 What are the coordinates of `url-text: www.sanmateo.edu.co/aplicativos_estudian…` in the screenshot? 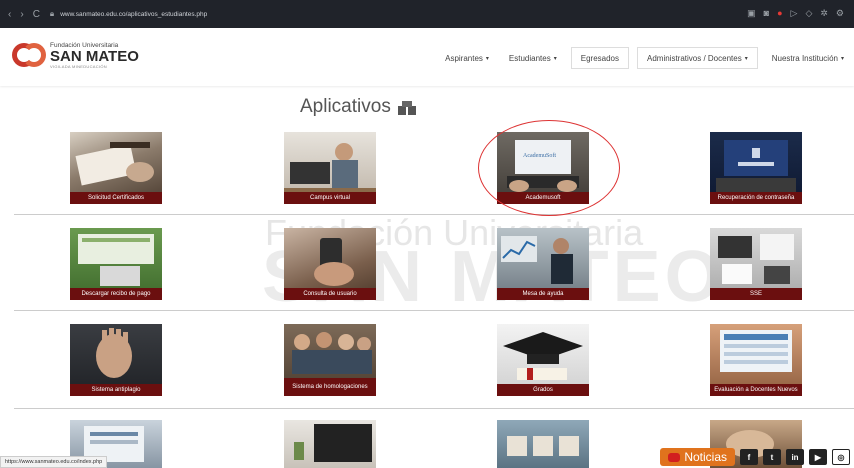 It's located at (134, 14).